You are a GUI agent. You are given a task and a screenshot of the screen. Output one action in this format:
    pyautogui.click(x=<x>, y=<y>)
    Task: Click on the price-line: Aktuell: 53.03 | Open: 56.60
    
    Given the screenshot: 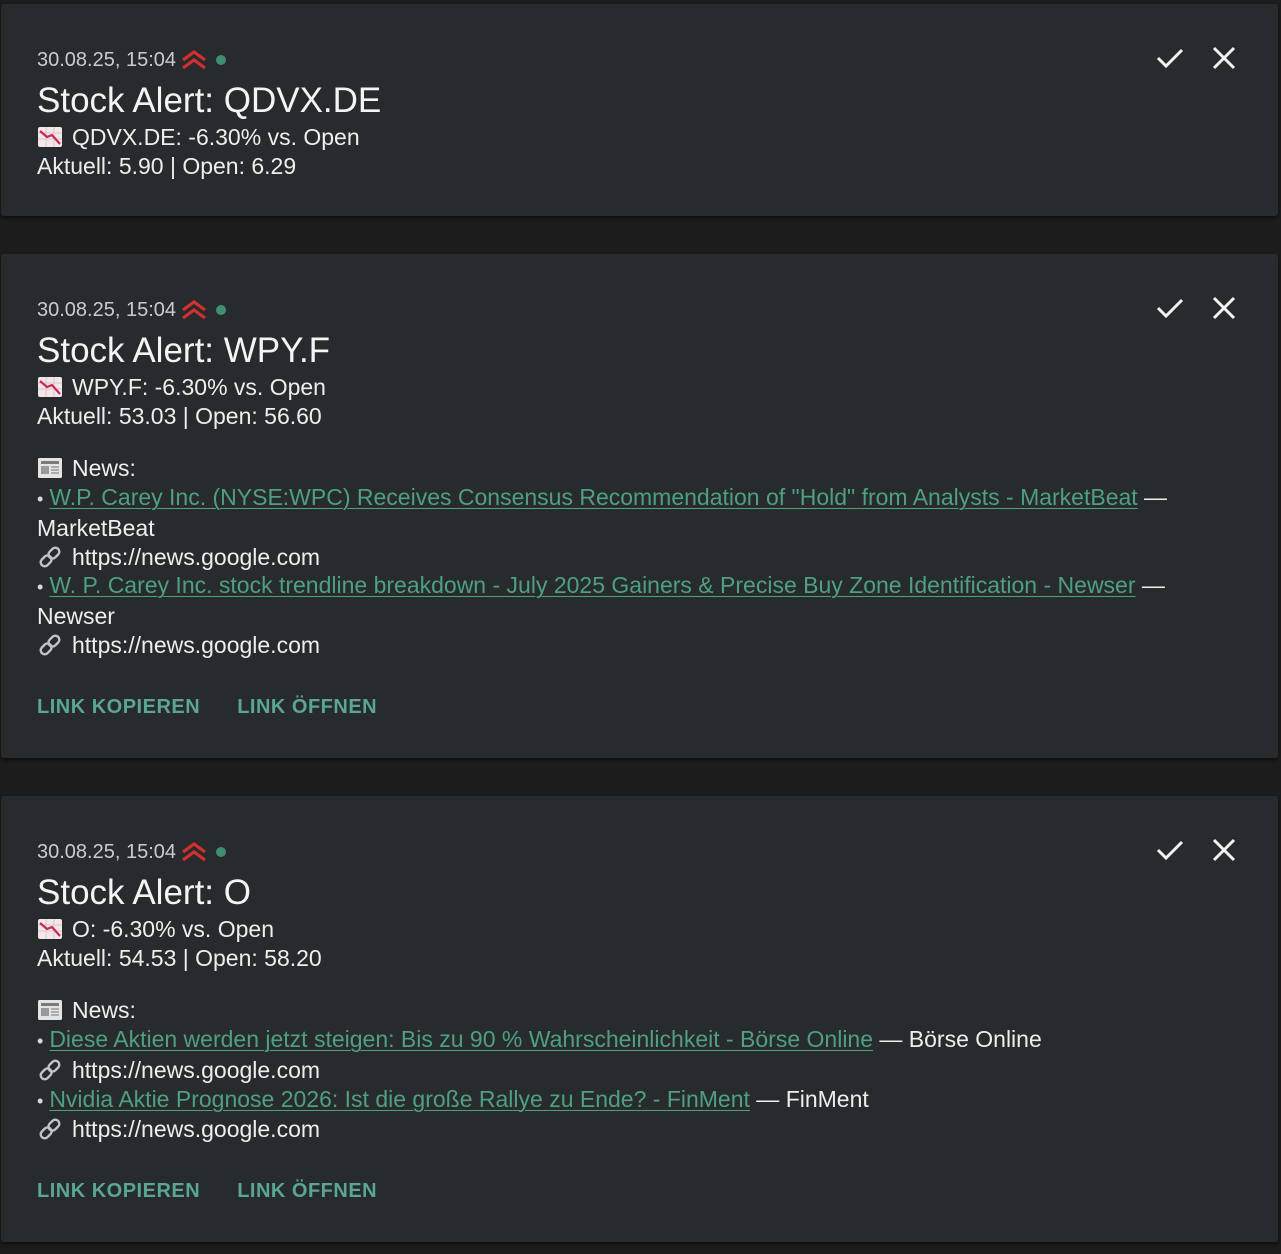 What is the action you would take?
    pyautogui.click(x=179, y=415)
    